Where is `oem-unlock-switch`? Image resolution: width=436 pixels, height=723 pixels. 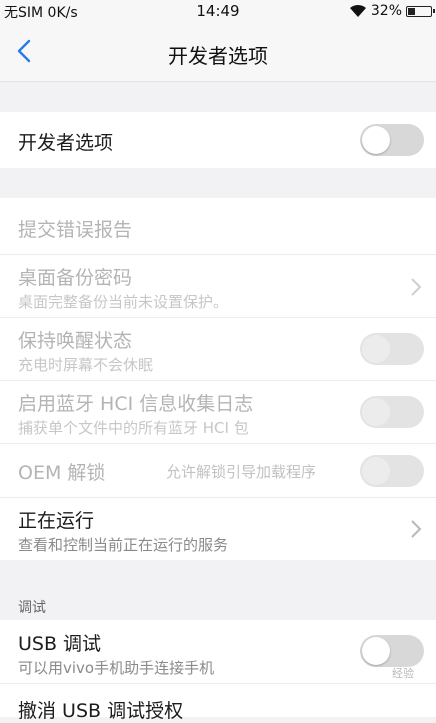 oem-unlock-switch is located at coordinates (392, 471).